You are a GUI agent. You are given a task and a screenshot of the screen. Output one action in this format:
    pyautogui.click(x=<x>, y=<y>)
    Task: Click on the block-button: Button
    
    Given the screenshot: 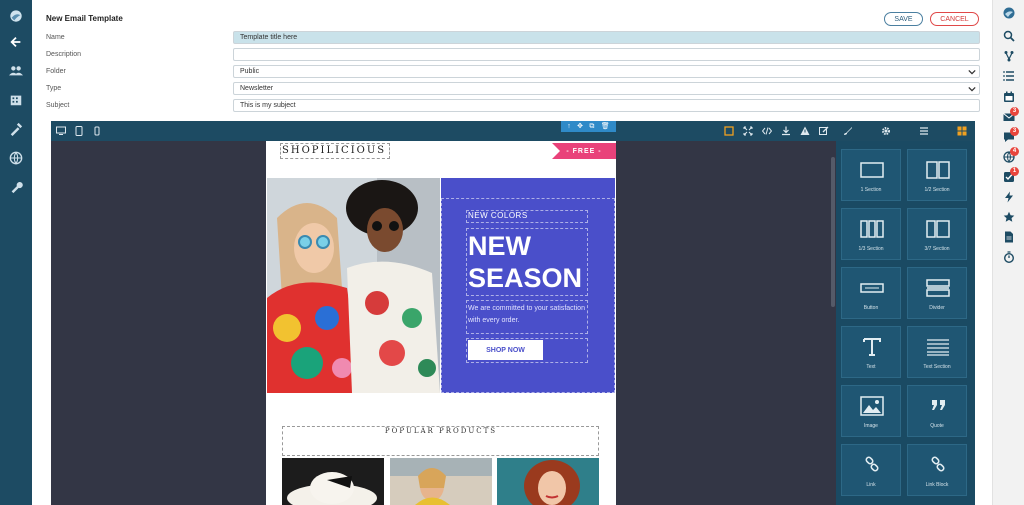 What is the action you would take?
    pyautogui.click(x=871, y=293)
    